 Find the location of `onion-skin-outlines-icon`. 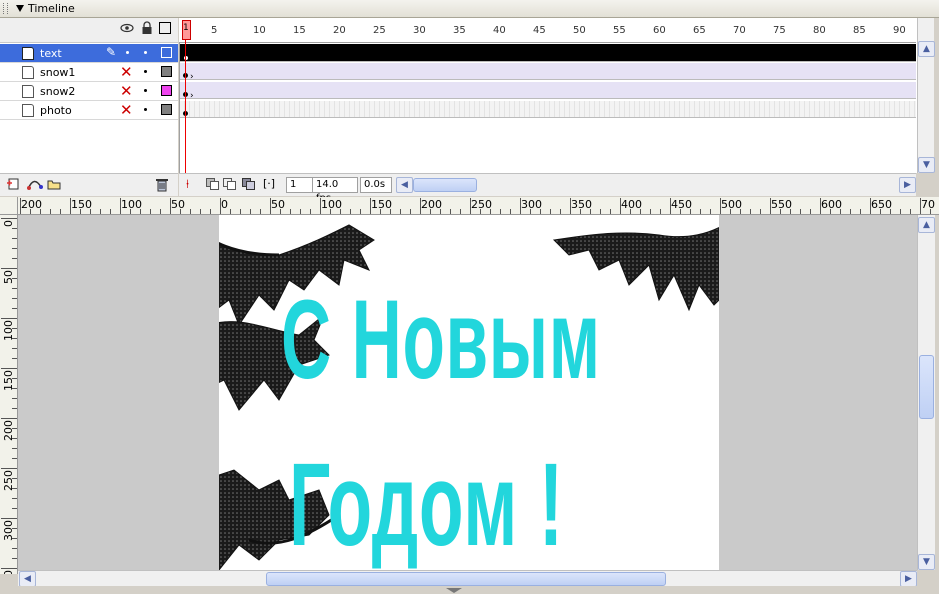

onion-skin-outlines-icon is located at coordinates (230, 185).